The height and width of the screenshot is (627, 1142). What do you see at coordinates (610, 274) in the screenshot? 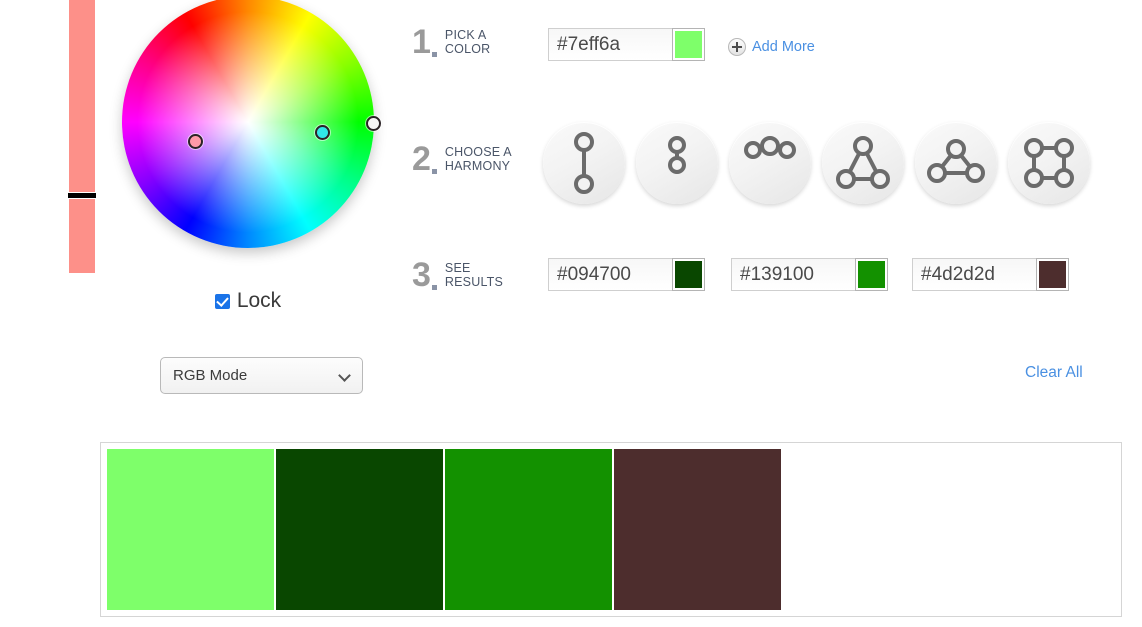
I see `result-hex-input: #094700` at bounding box center [610, 274].